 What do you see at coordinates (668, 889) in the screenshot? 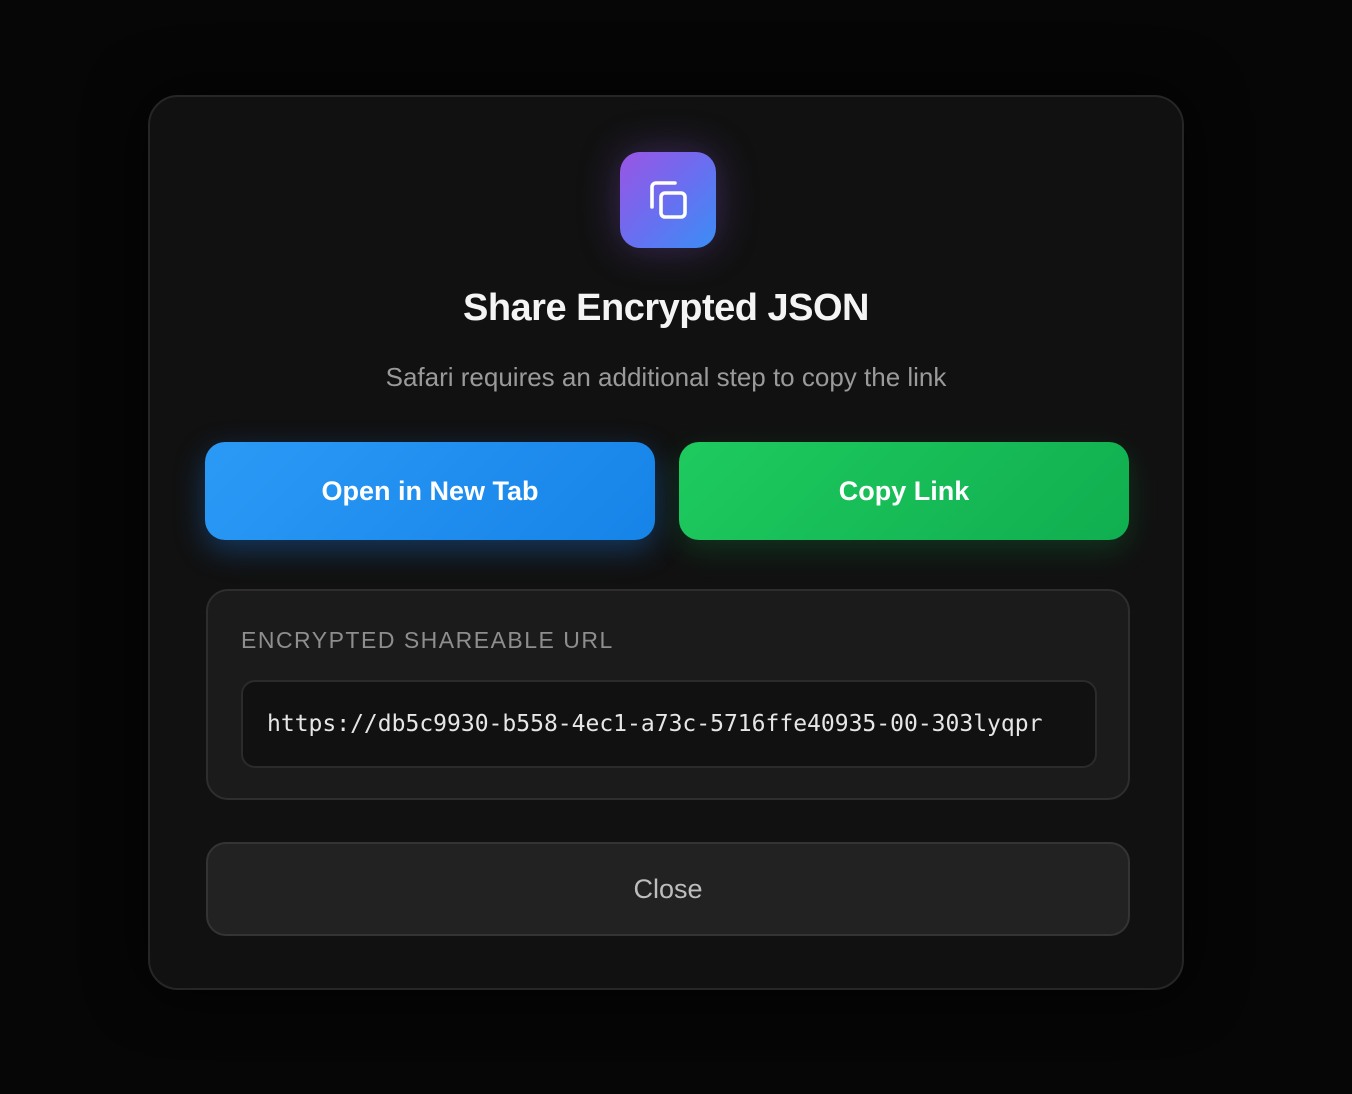
I see `close-button: Close` at bounding box center [668, 889].